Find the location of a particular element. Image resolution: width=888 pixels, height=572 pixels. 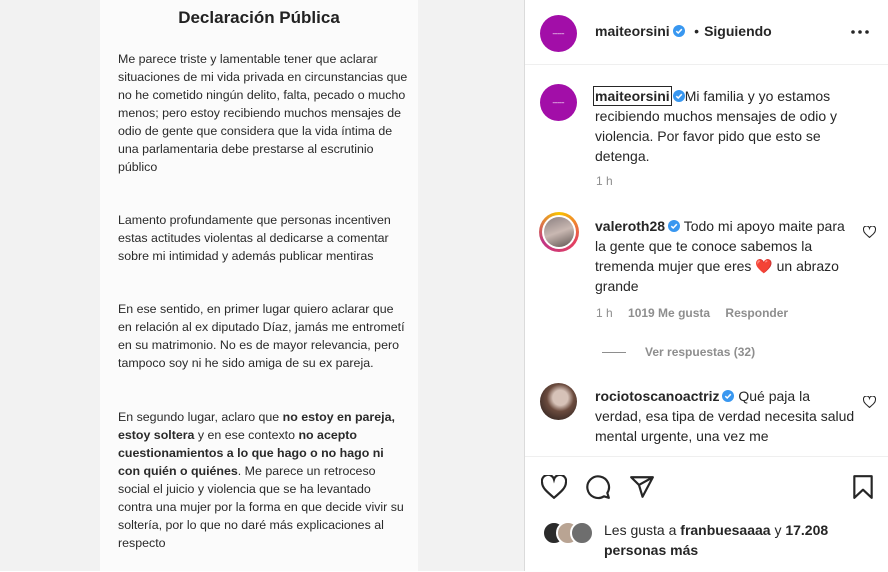

comment-bubble-icon is located at coordinates (598, 487).